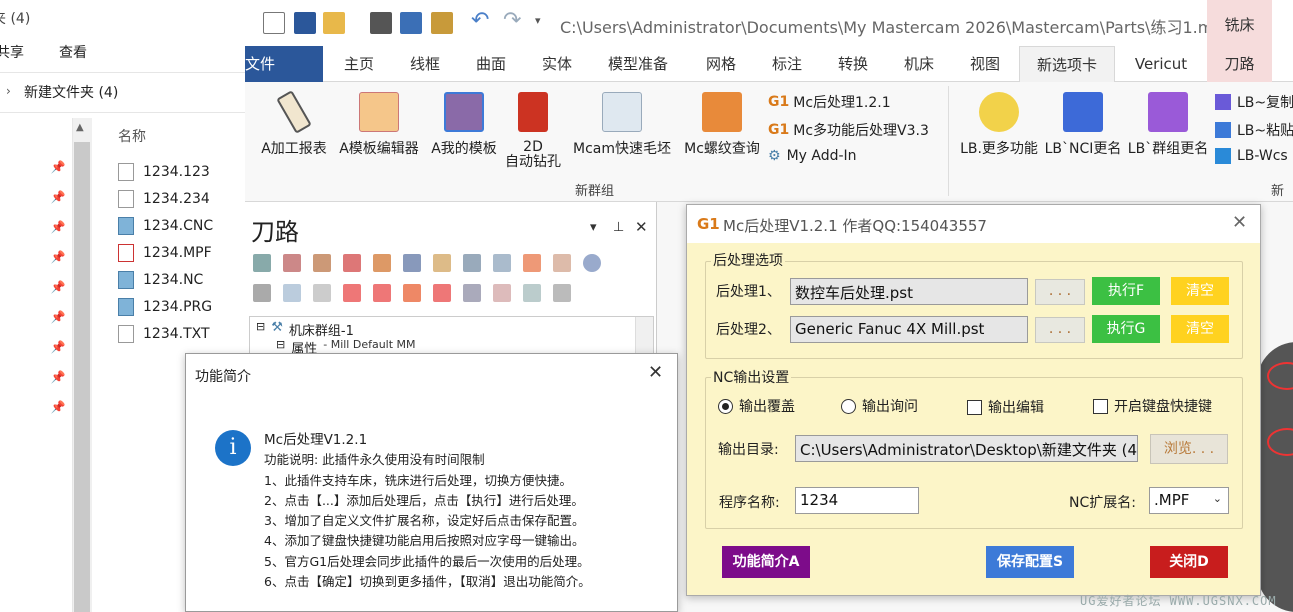  What do you see at coordinates (812, 156) in the screenshot?
I see `ribbon-item-addin: ⚙ My Add-In` at bounding box center [812, 156].